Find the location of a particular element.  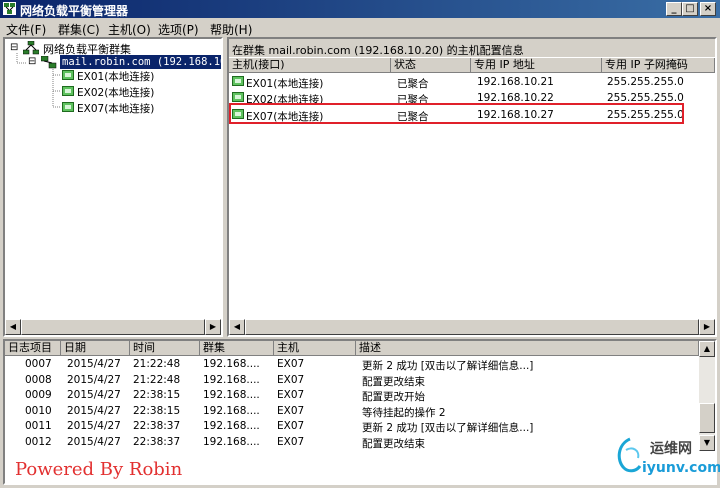

cell-description: 等待挂起的操作 2 is located at coordinates (404, 412).